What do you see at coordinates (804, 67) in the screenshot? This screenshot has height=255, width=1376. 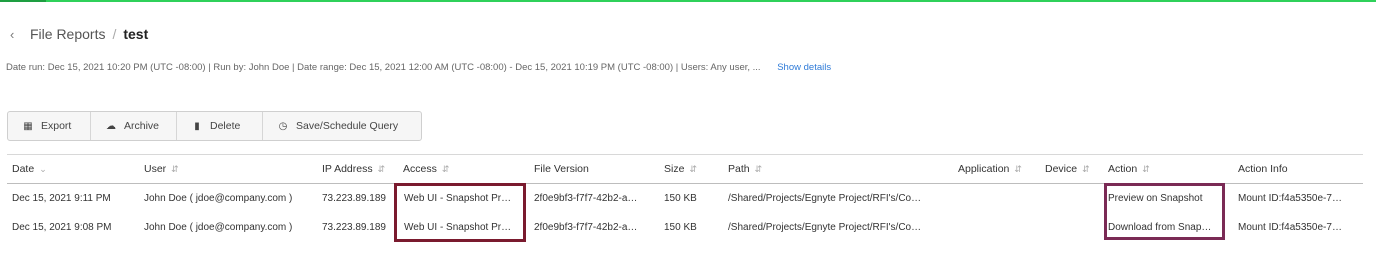 I see `show-details-link: Show details` at bounding box center [804, 67].